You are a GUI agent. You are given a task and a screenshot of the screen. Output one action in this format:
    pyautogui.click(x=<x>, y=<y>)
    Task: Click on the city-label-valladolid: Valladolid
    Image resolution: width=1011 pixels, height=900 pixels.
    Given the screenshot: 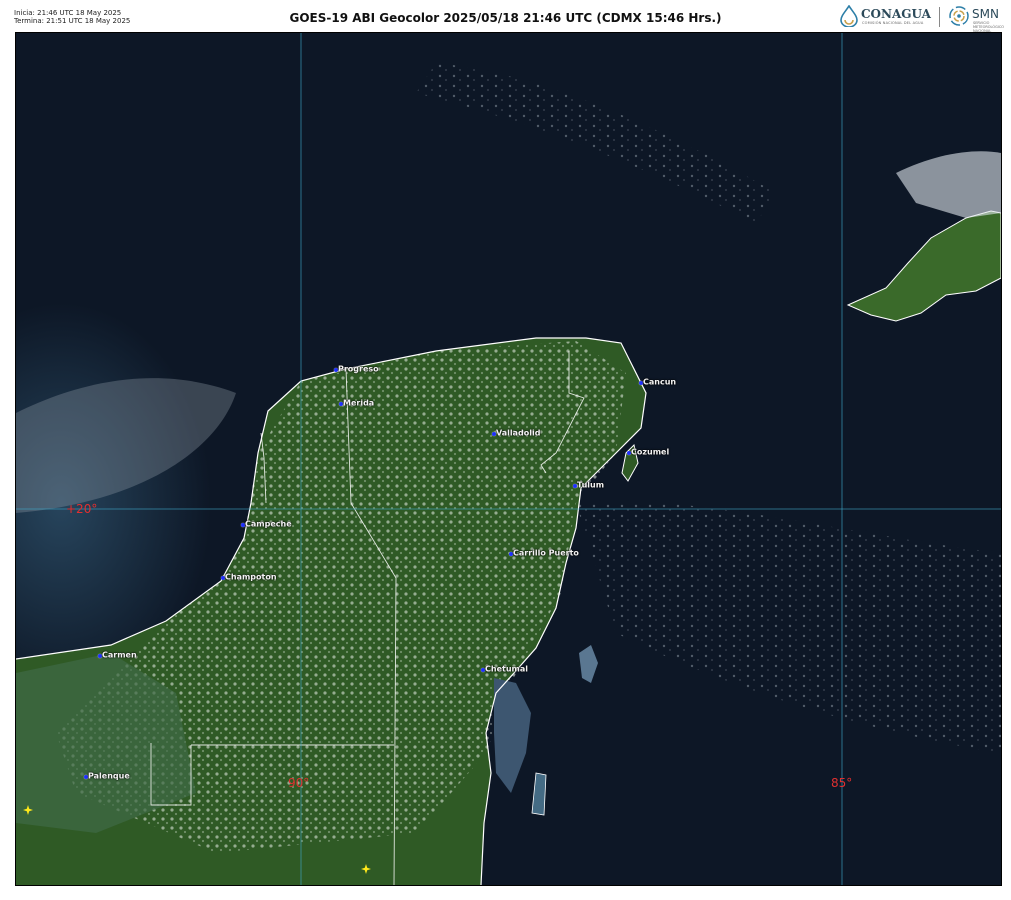 What is the action you would take?
    pyautogui.click(x=518, y=433)
    